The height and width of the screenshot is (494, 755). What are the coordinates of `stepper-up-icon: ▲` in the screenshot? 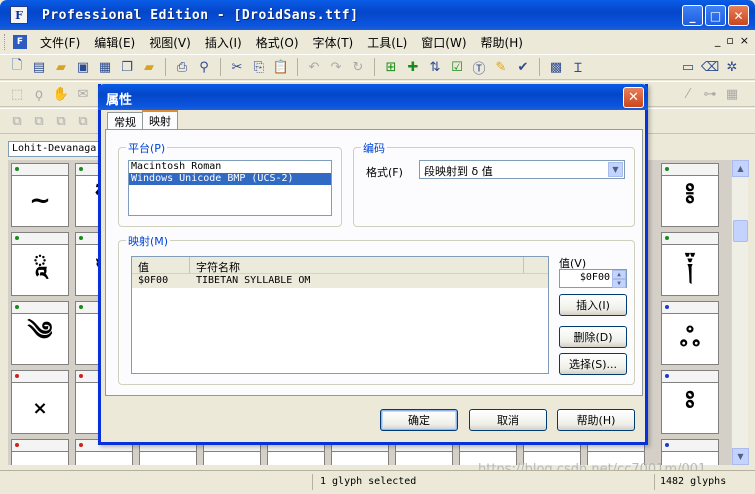 It's located at (619, 274).